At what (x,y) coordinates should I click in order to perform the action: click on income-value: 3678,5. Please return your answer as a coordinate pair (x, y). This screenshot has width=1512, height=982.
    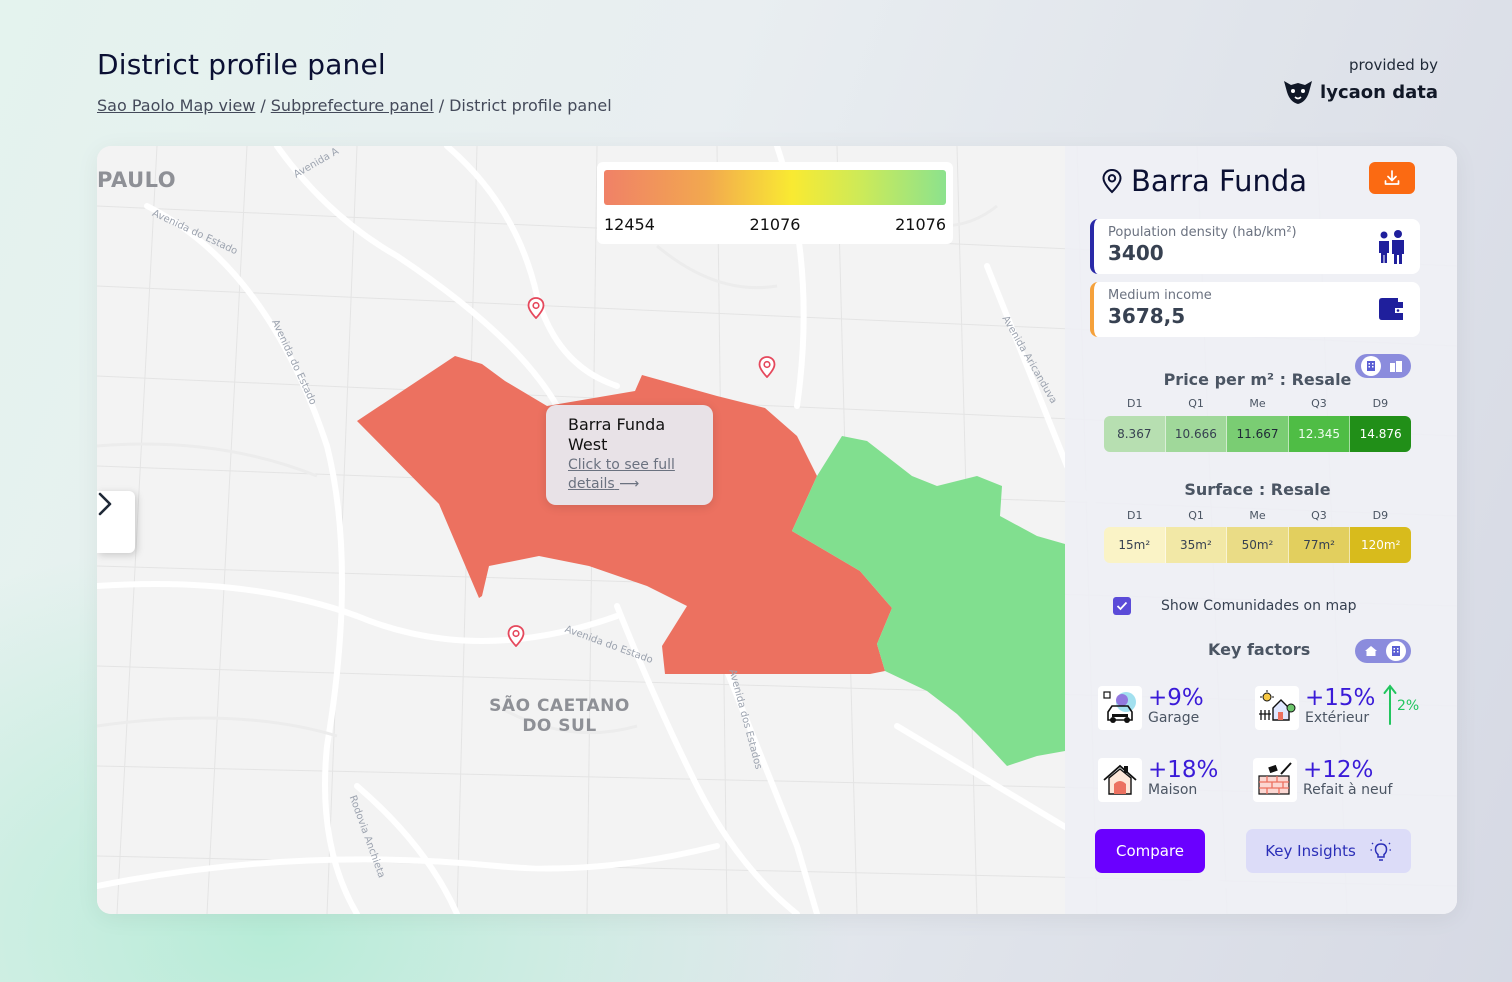
    Looking at the image, I should click on (1147, 316).